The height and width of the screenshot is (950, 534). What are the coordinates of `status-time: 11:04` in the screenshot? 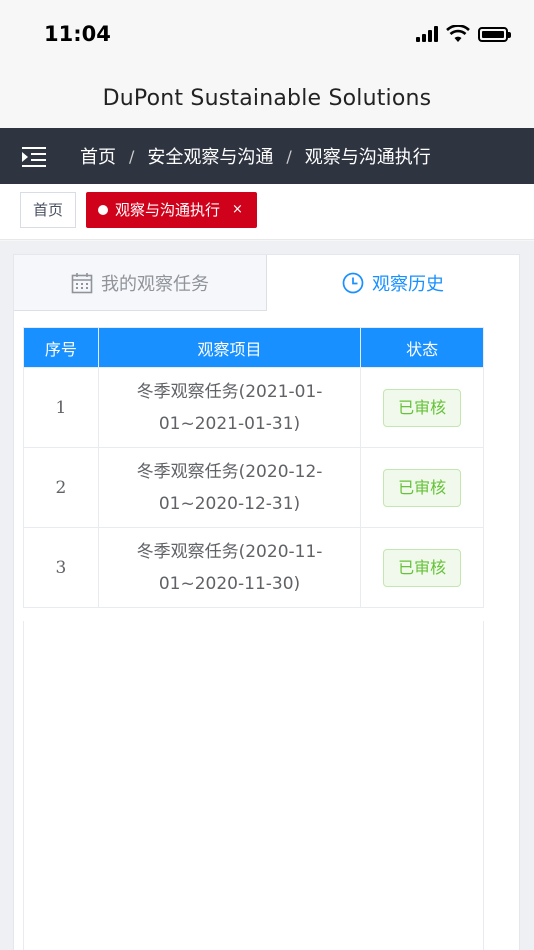 It's located at (77, 34).